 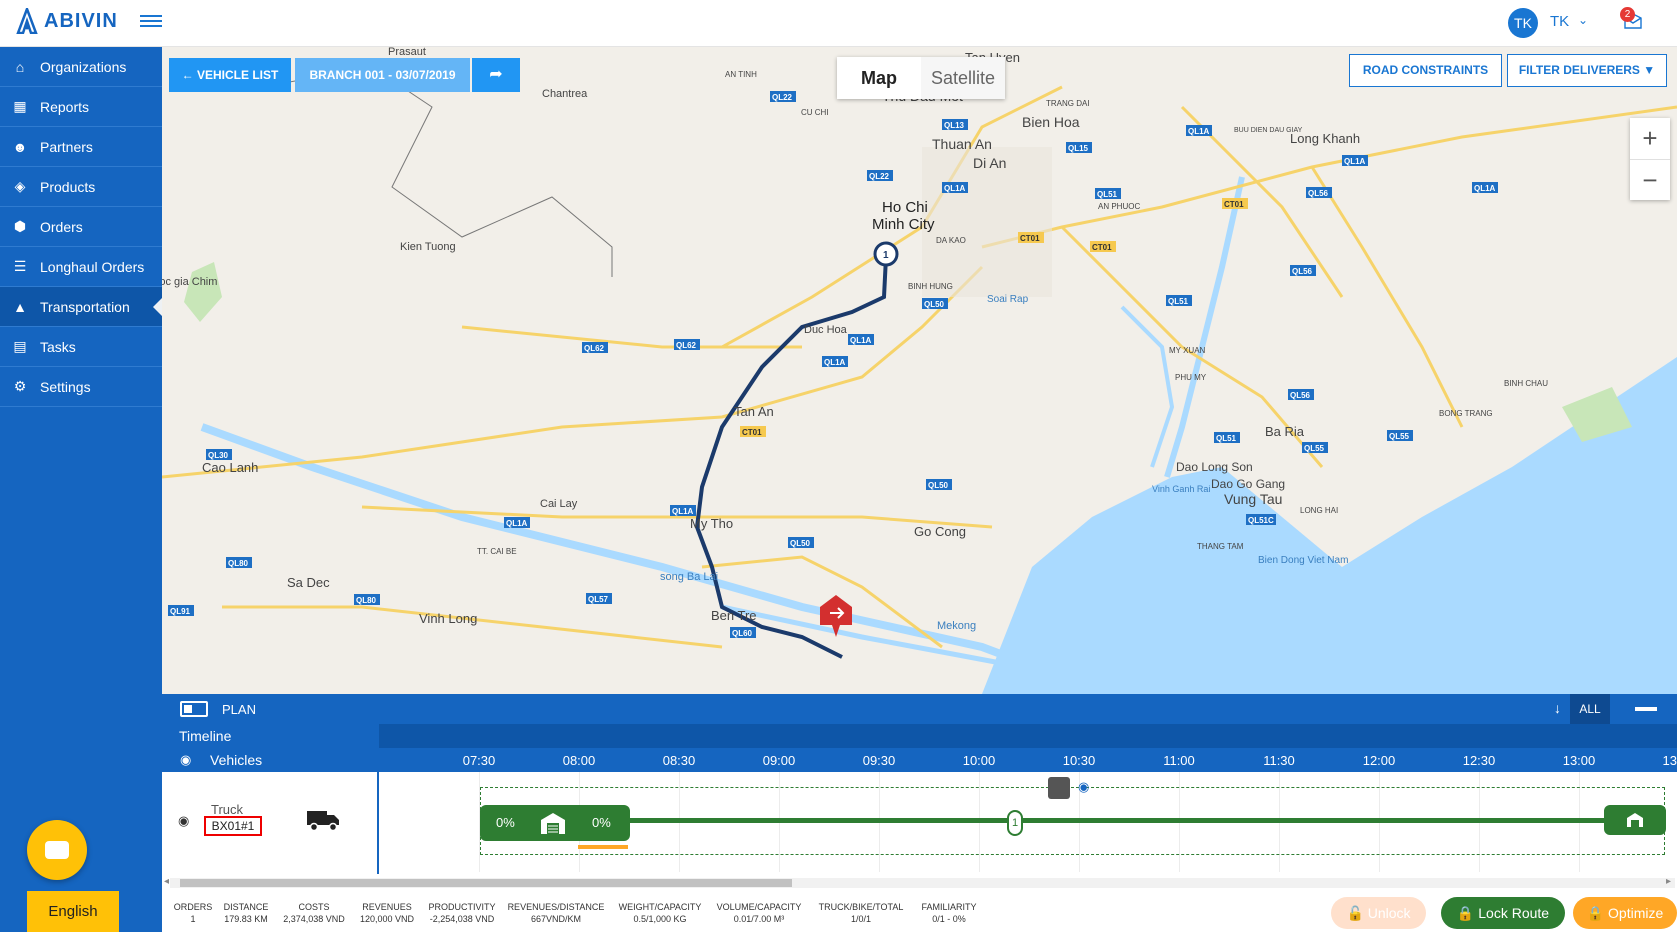 I want to click on vehicles-label: Vehicles, so click(x=236, y=760).